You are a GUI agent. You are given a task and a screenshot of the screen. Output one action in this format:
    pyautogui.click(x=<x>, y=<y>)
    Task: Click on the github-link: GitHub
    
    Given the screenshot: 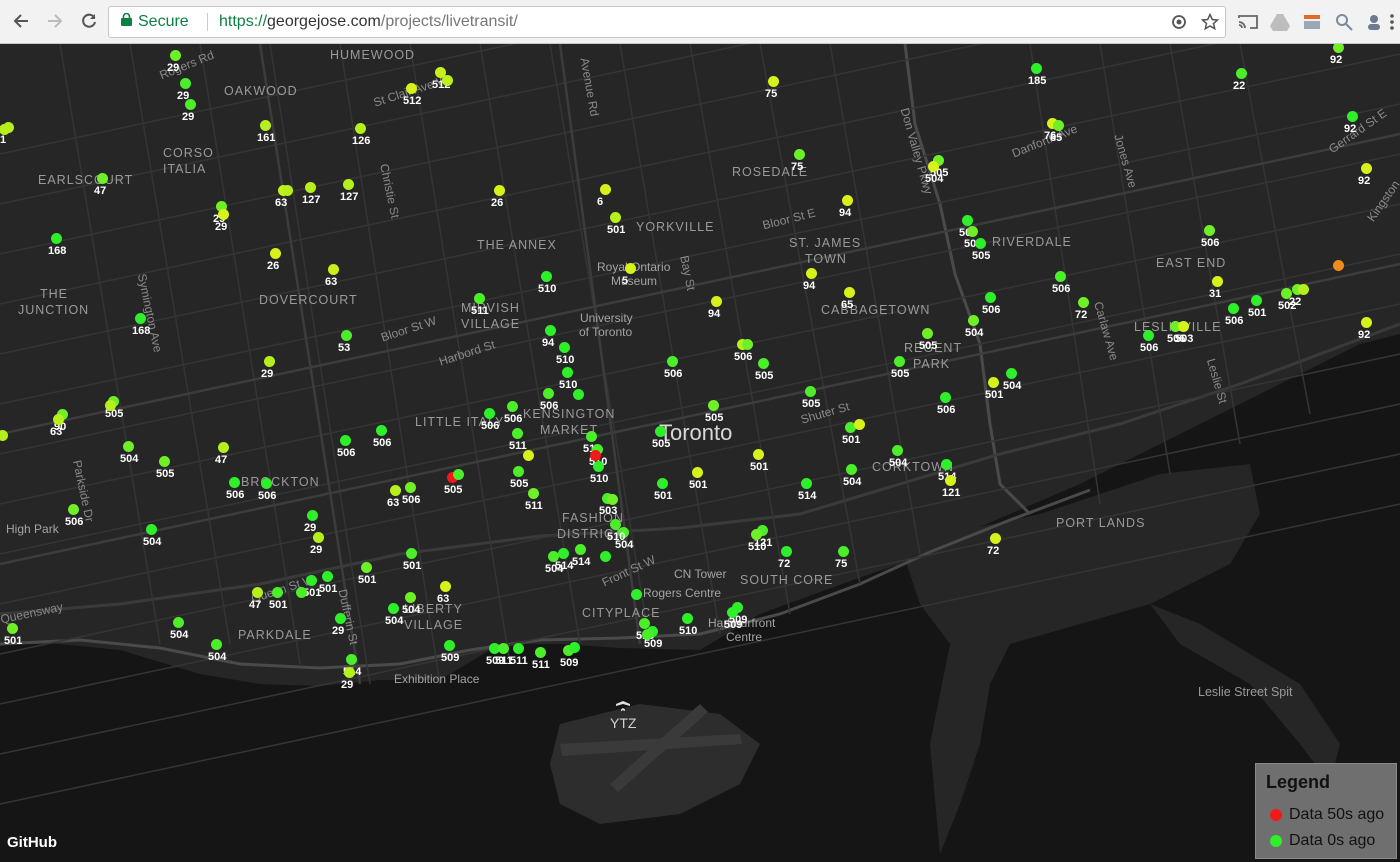 What is the action you would take?
    pyautogui.click(x=32, y=842)
    